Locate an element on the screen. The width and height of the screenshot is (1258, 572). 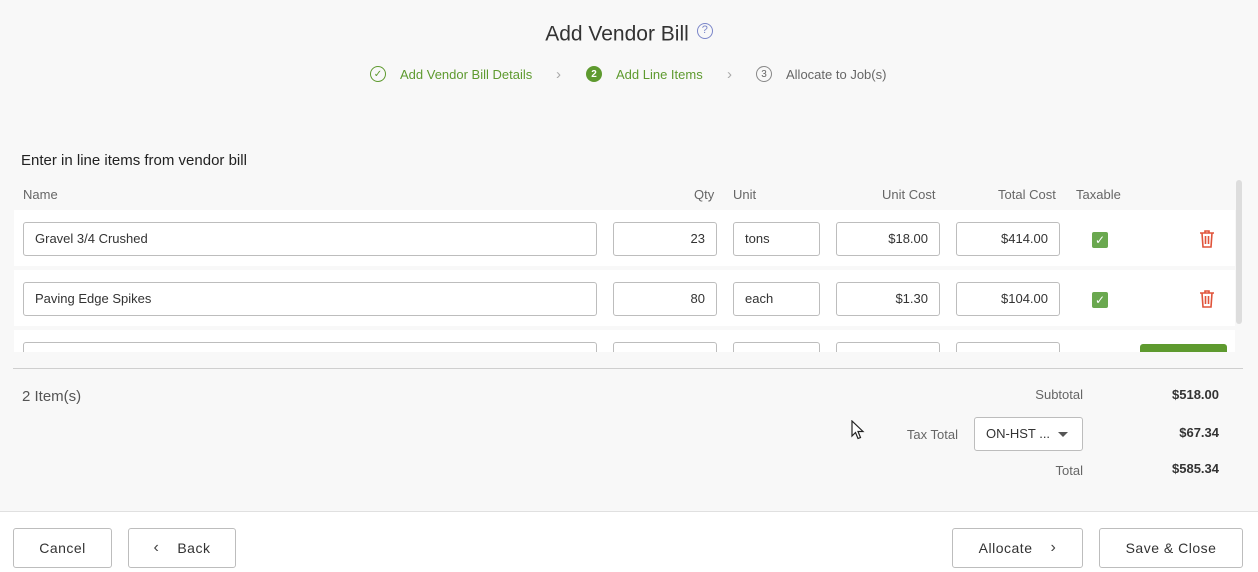
help-icon: ? is located at coordinates (704, 31).